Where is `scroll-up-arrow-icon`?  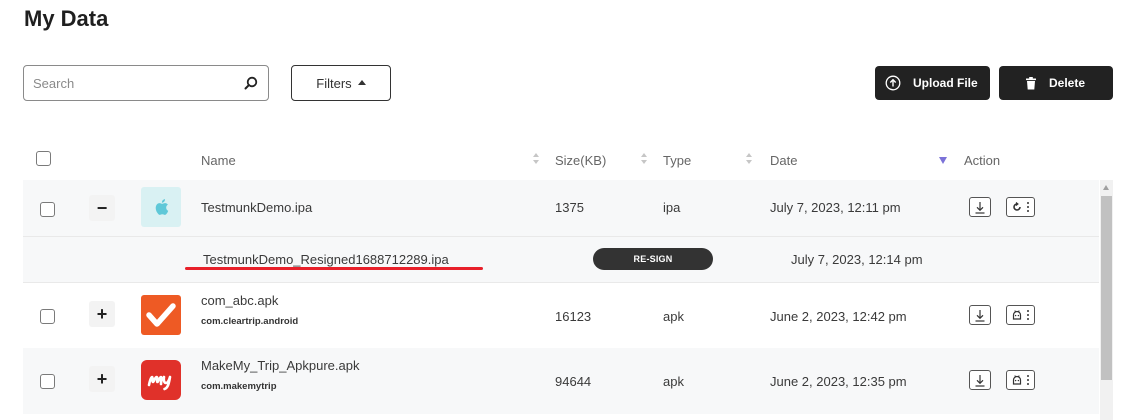 scroll-up-arrow-icon is located at coordinates (1106, 187).